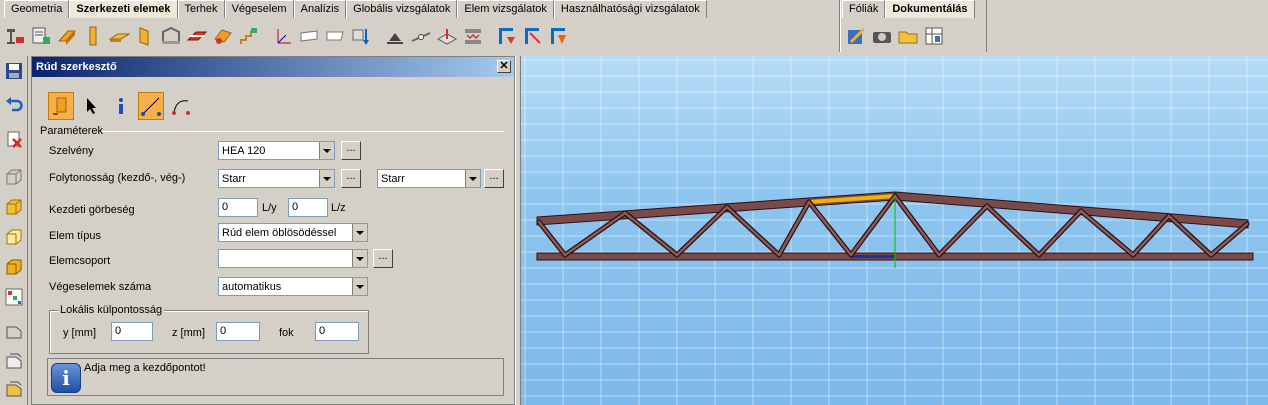  I want to click on parameters-divider, so click(303, 131).